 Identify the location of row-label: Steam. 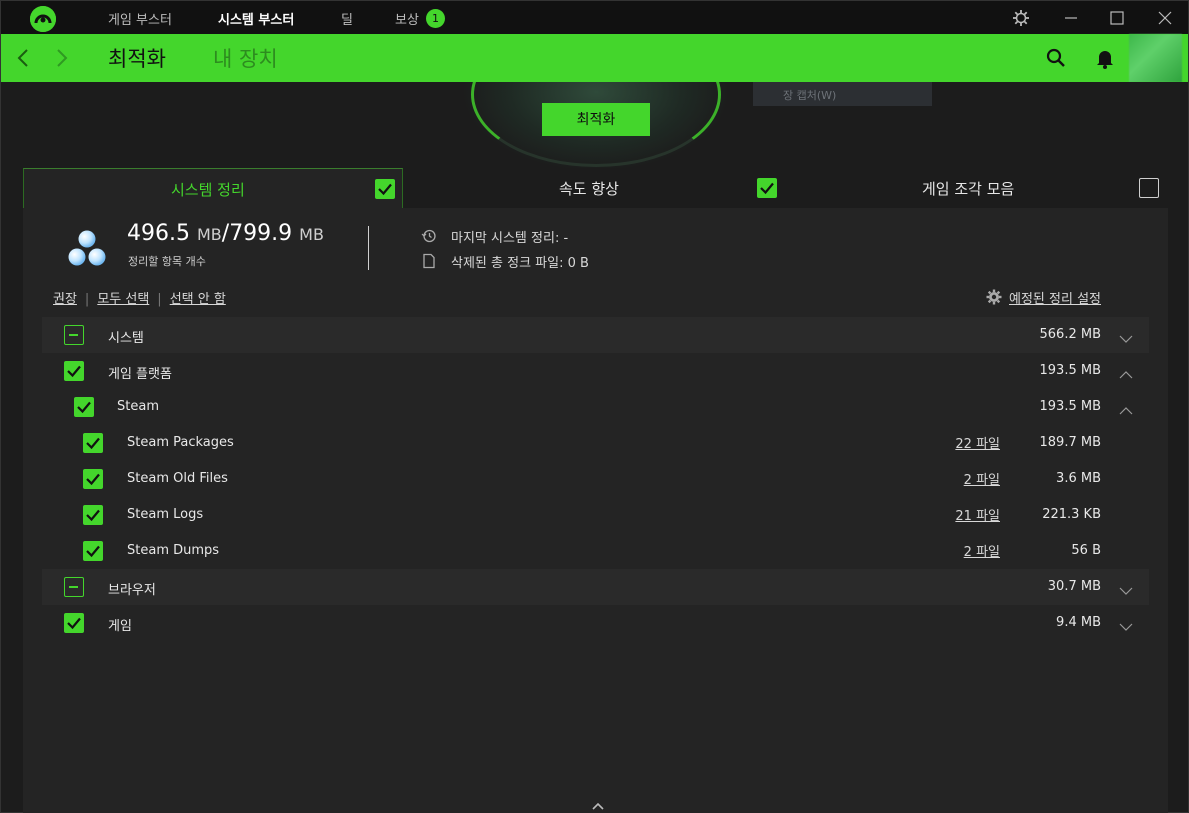
(138, 406).